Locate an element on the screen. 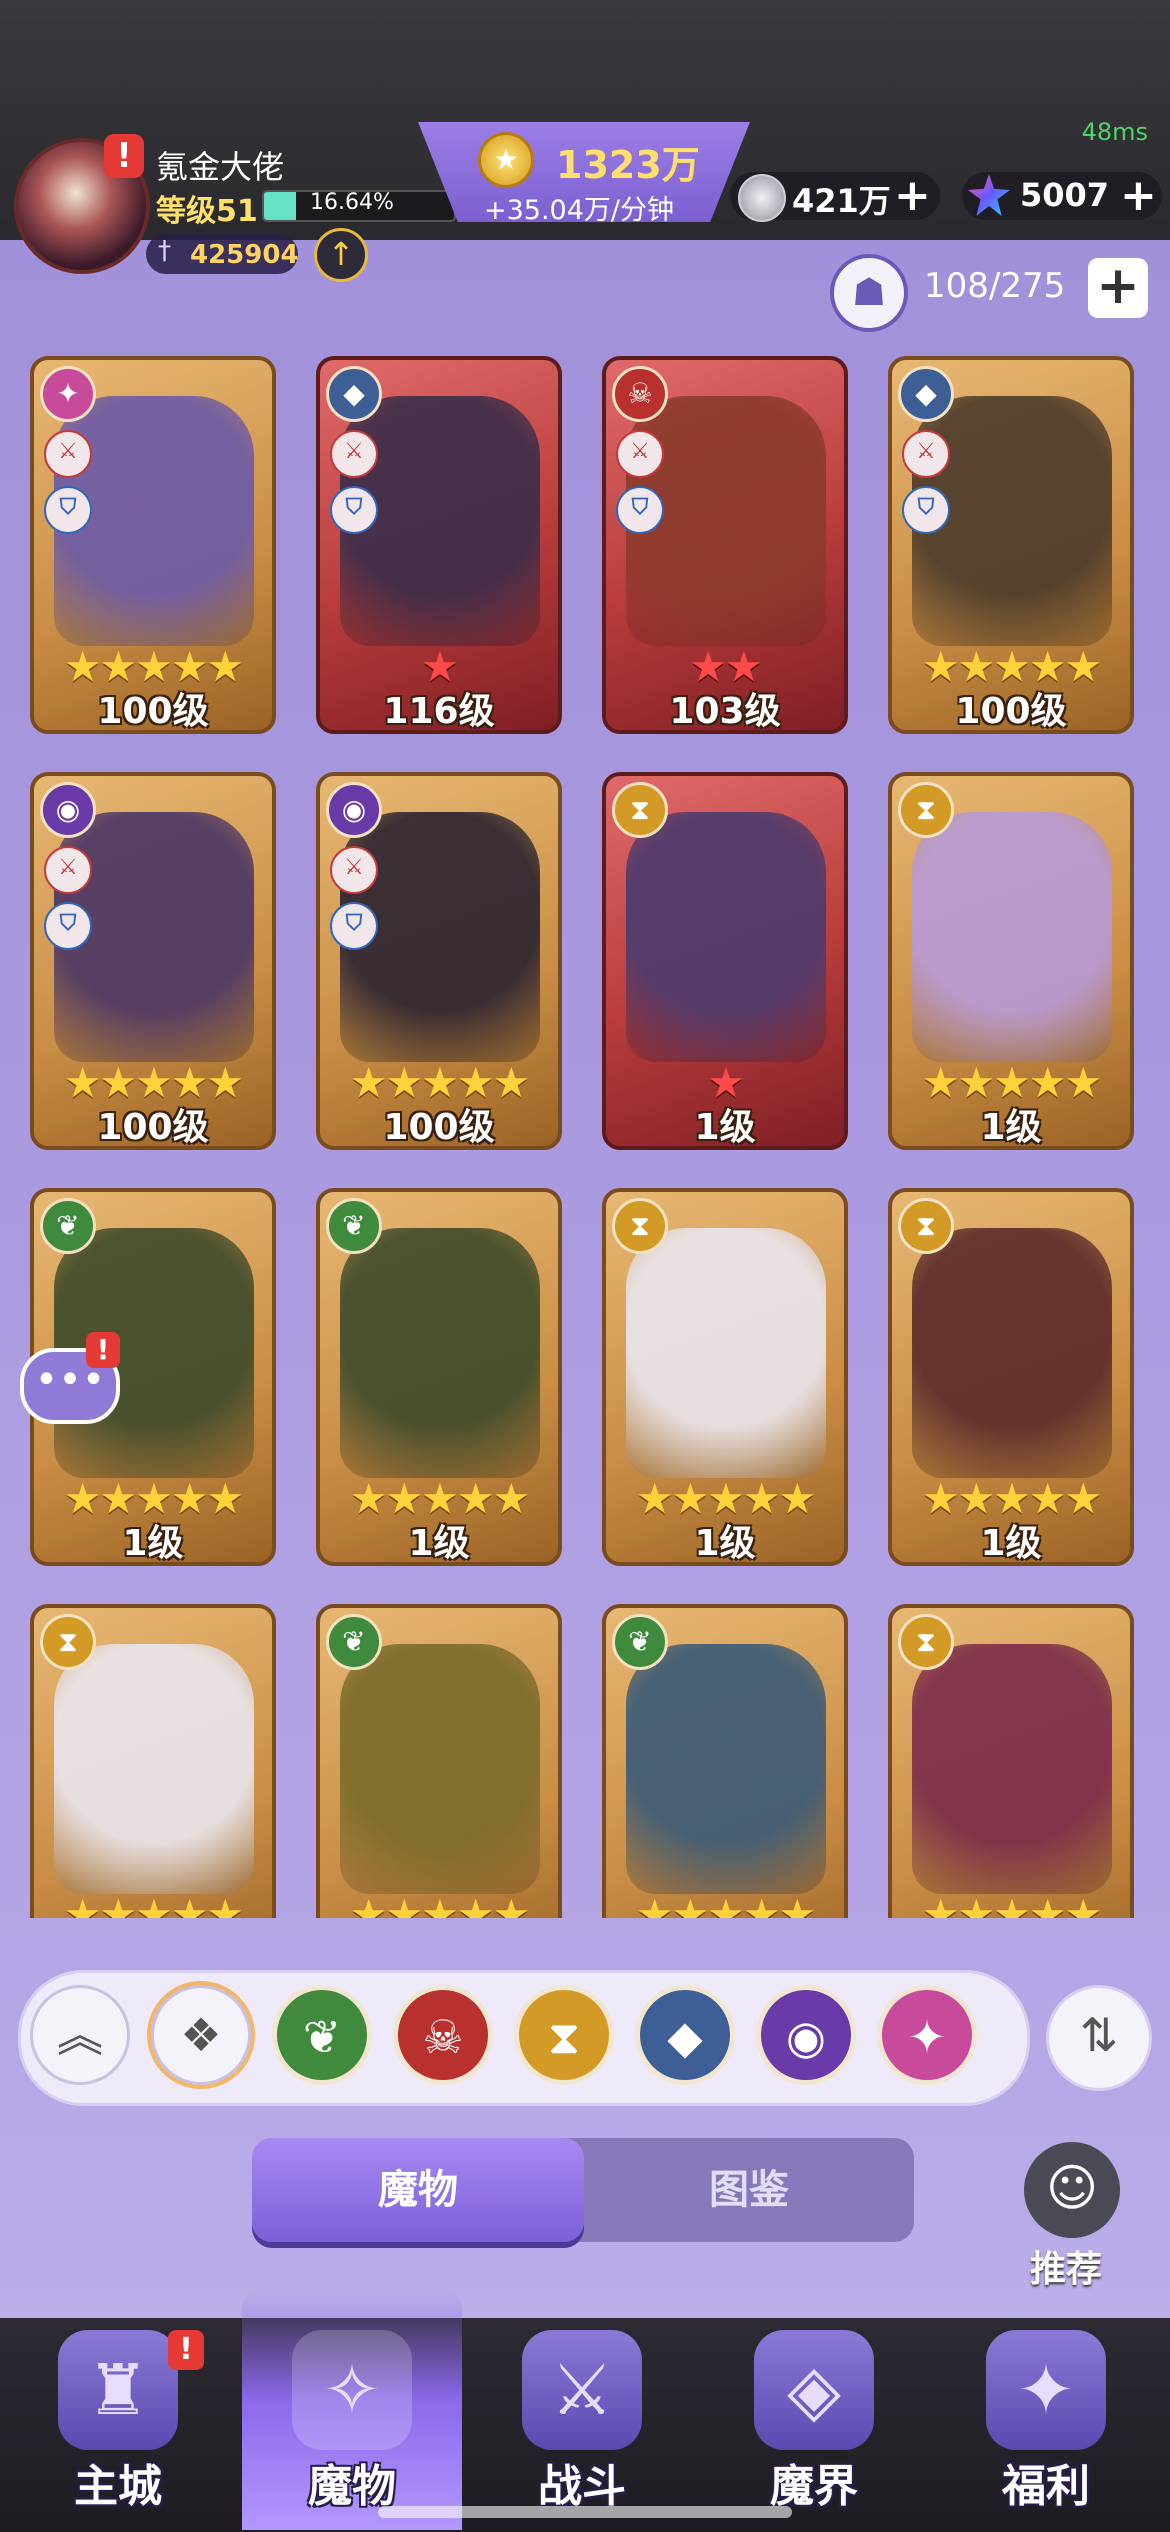 The width and height of the screenshot is (1170, 2532). xp-percent: 16.64% is located at coordinates (352, 202).